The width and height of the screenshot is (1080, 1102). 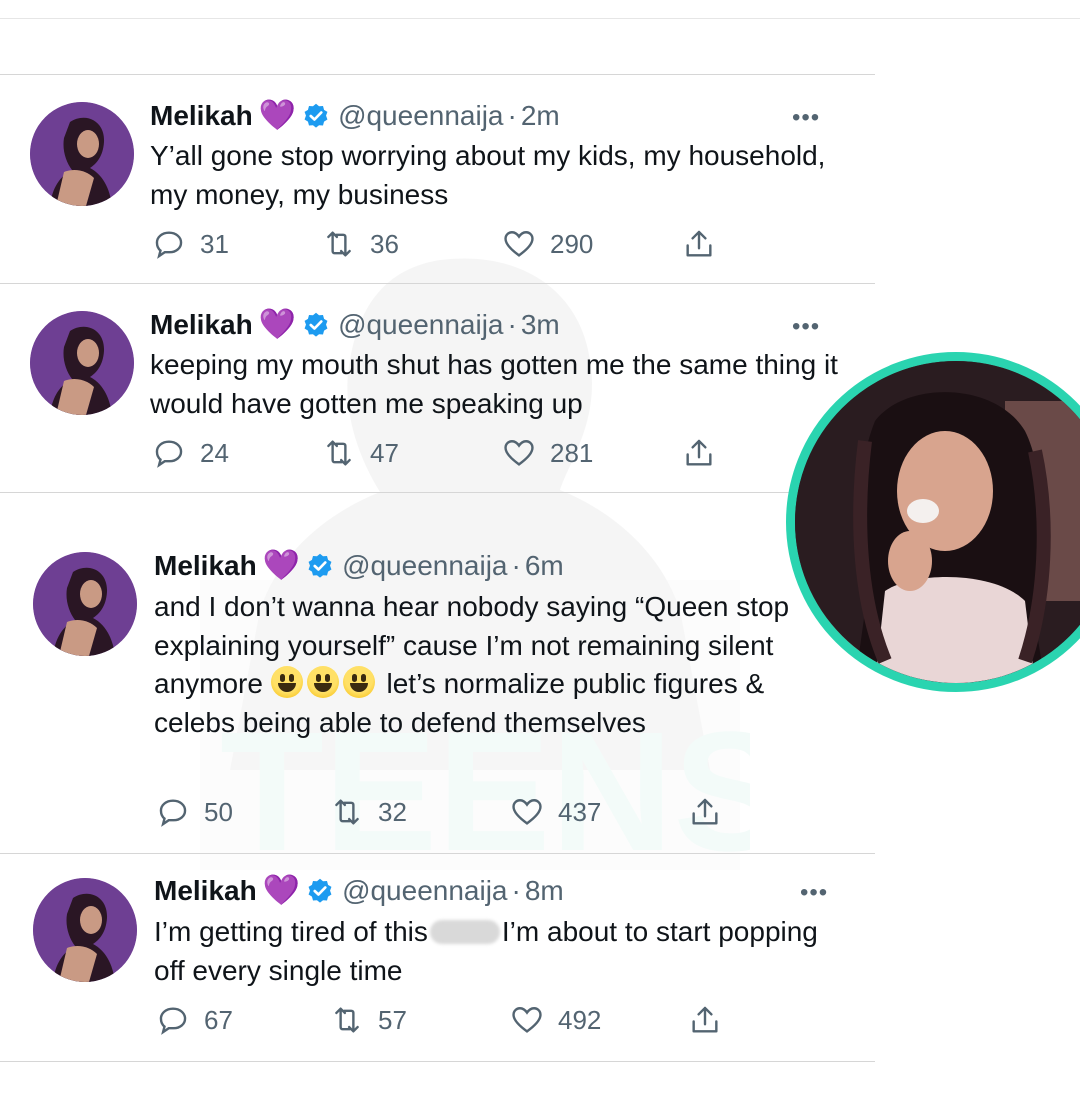 What do you see at coordinates (384, 452) in the screenshot?
I see `retweet-count: 47` at bounding box center [384, 452].